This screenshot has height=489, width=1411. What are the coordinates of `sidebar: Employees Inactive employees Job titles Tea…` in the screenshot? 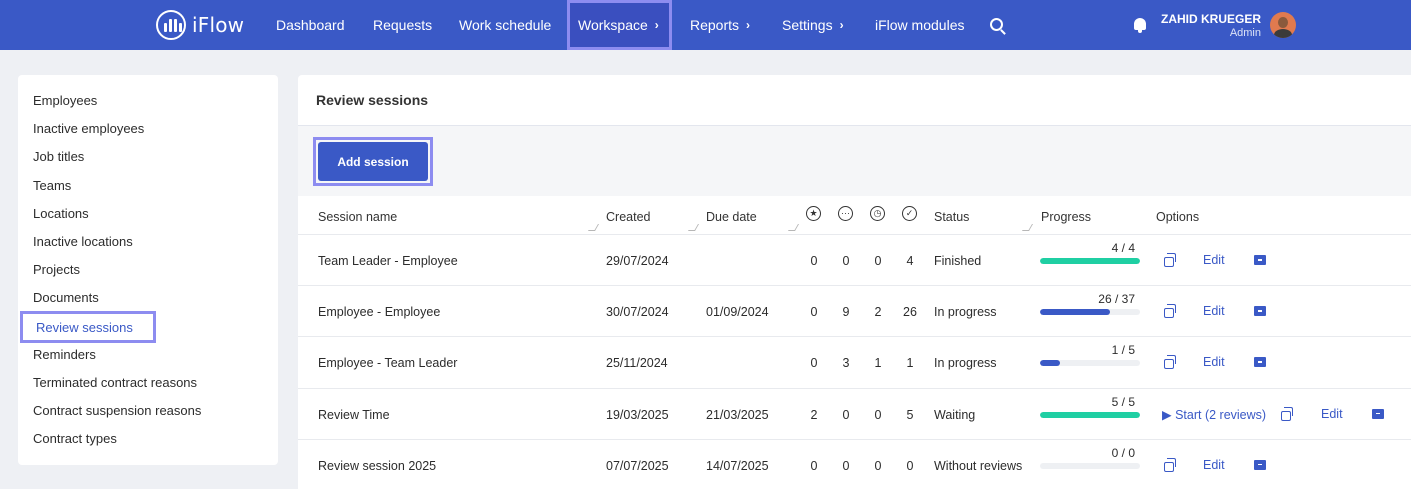 It's located at (148, 270).